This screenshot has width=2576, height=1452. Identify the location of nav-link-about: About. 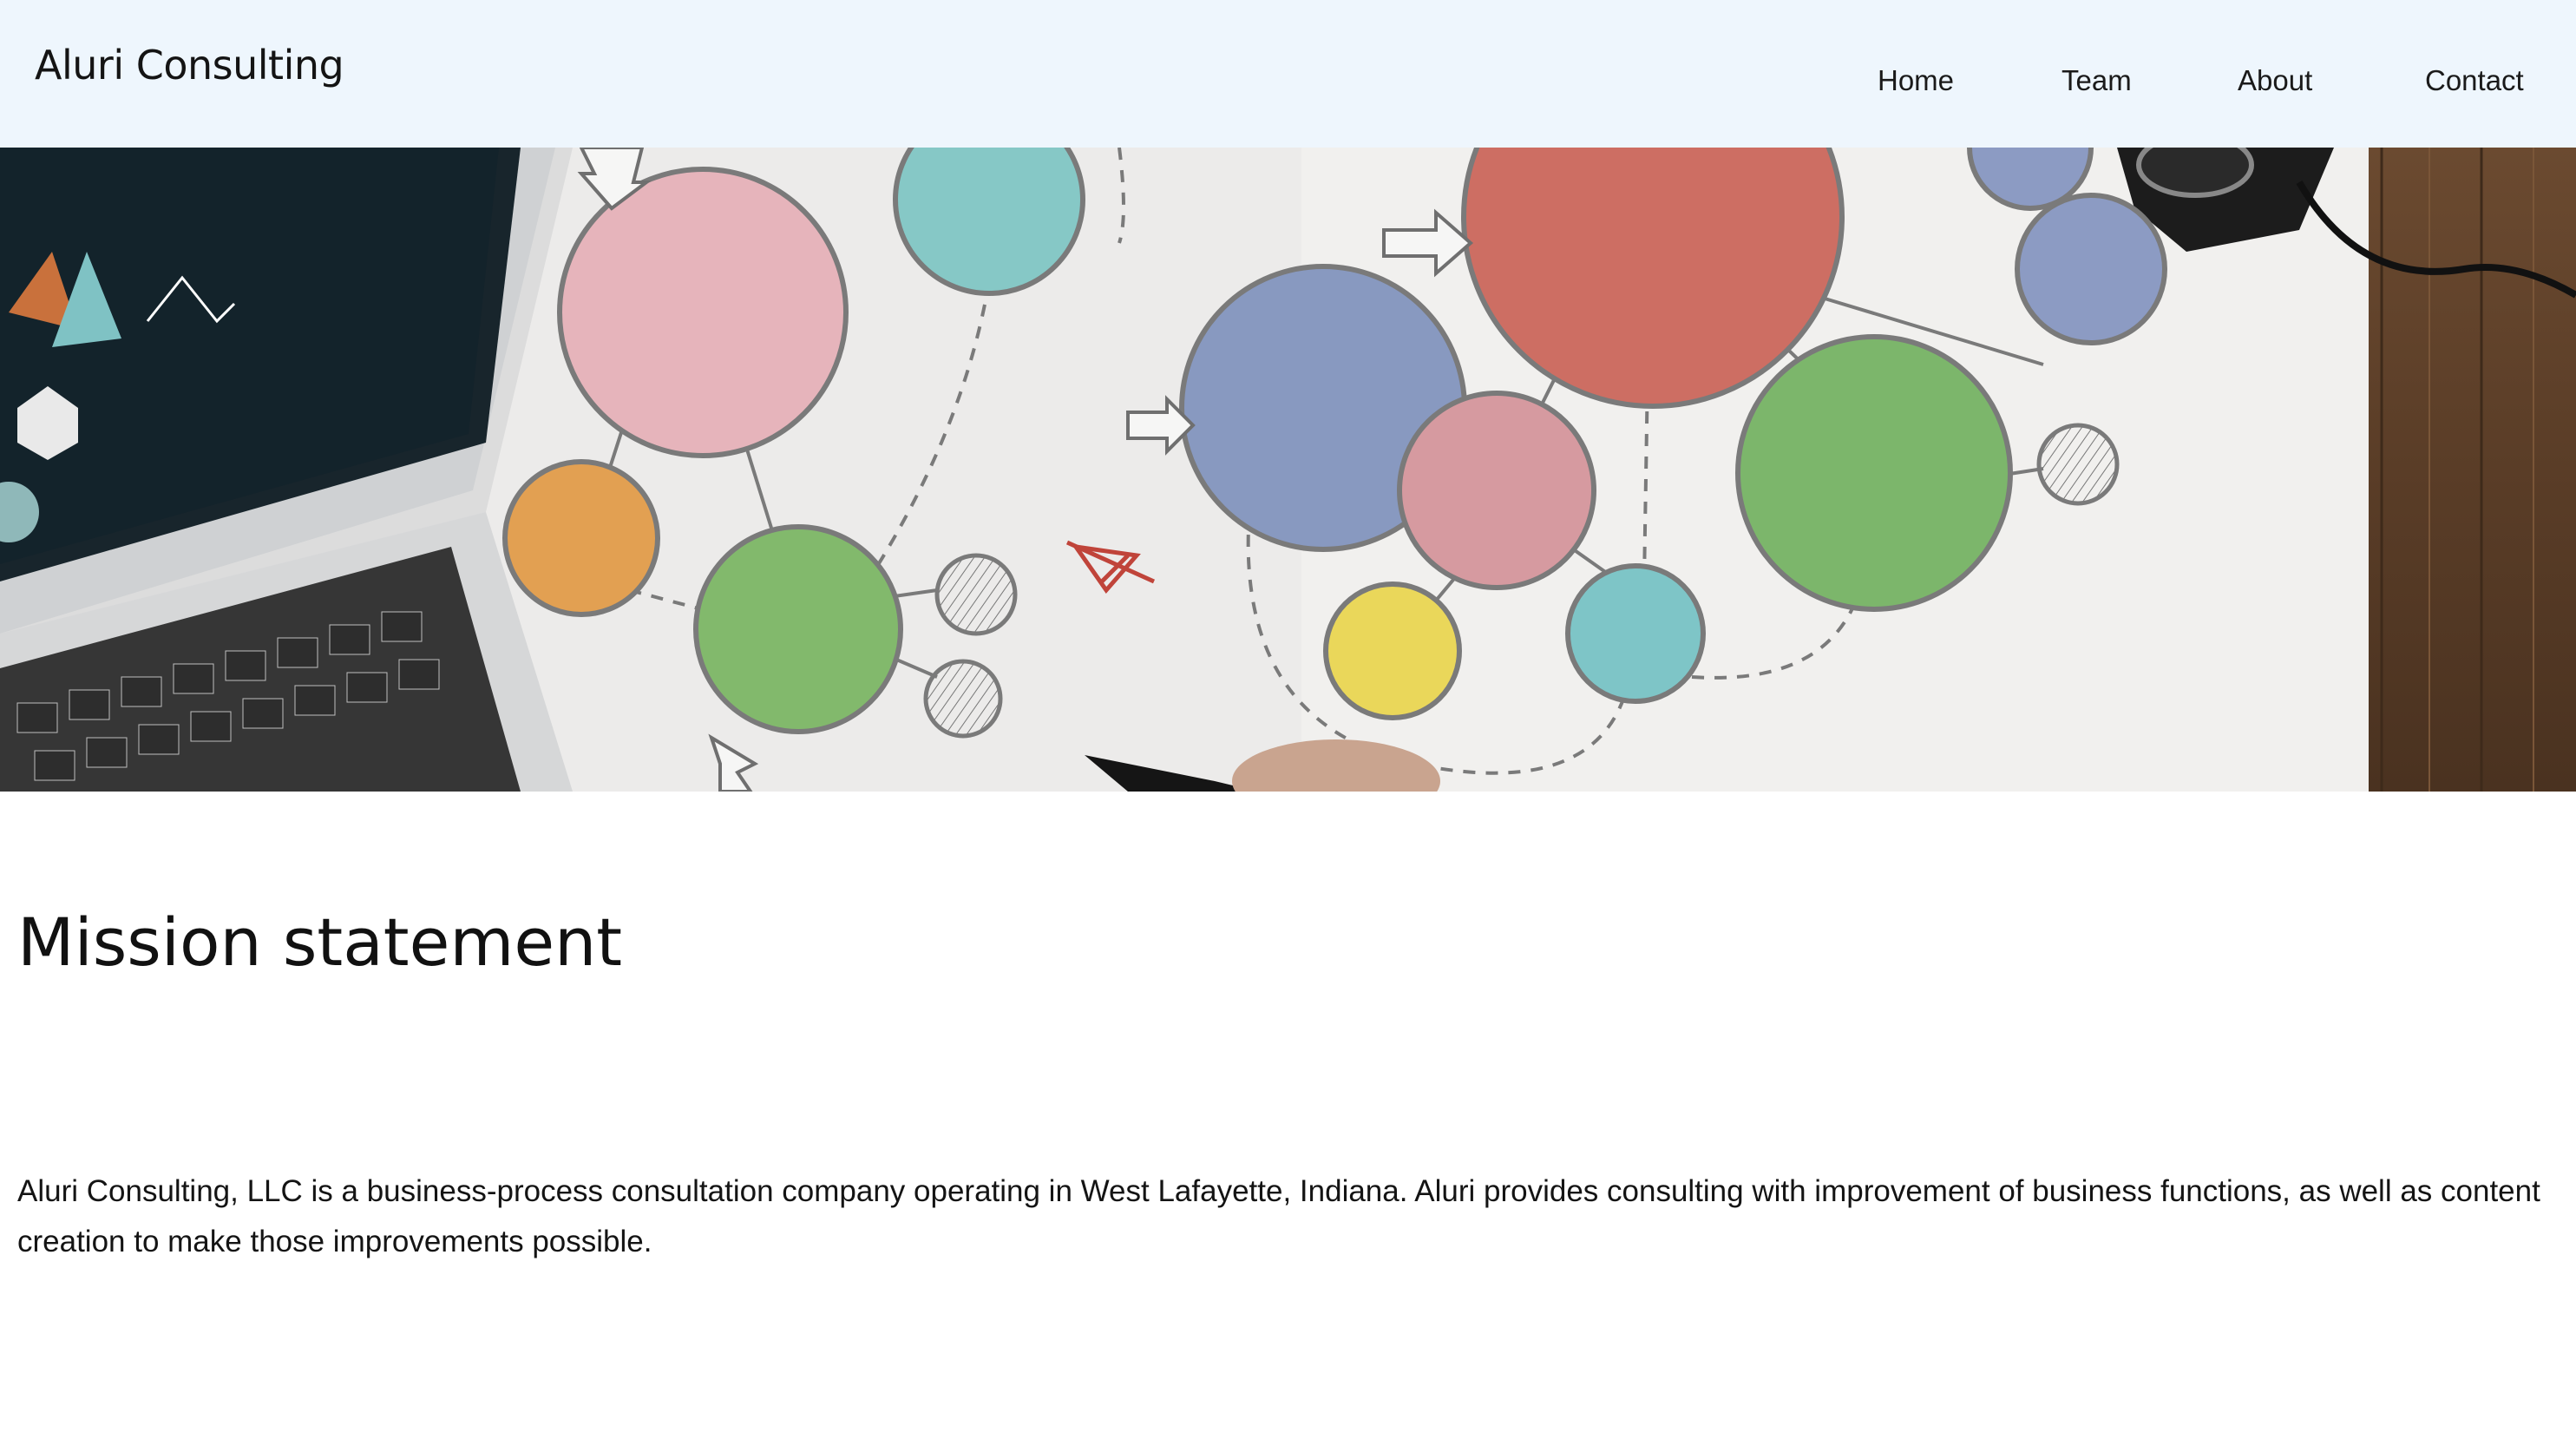
(2275, 81).